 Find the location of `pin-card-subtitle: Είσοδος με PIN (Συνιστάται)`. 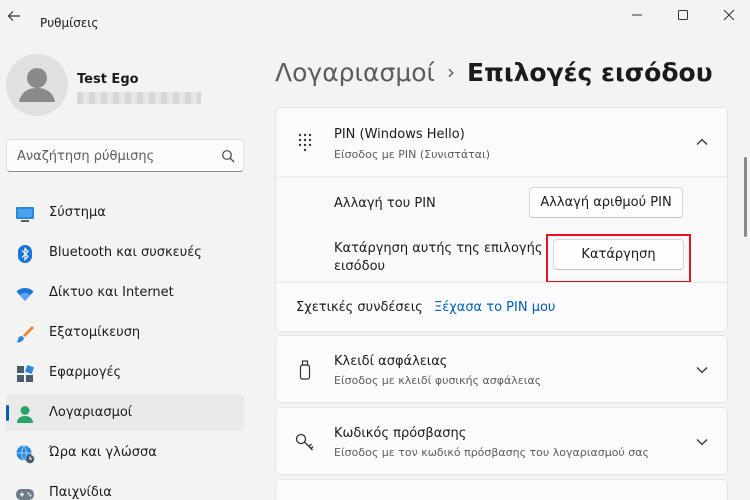

pin-card-subtitle: Είσοδος με PIN (Συνιστάται) is located at coordinates (412, 154).